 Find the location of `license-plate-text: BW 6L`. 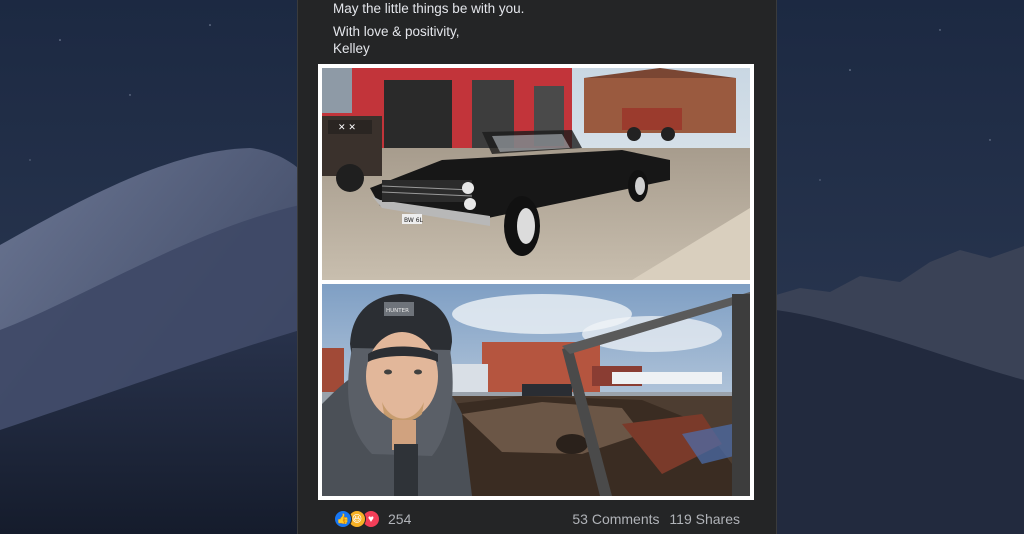

license-plate-text: BW 6L is located at coordinates (414, 220).